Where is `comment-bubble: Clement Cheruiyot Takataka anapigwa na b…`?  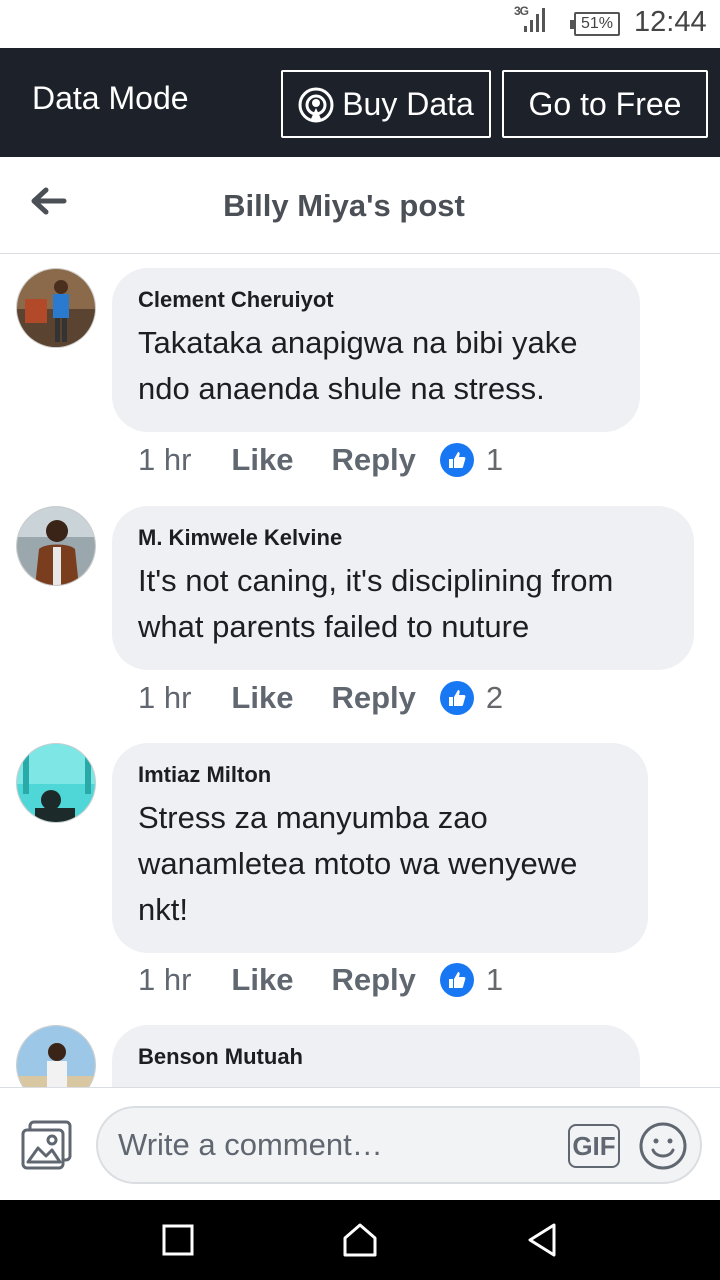
comment-bubble: Clement Cheruiyot Takataka anapigwa na b… is located at coordinates (376, 350).